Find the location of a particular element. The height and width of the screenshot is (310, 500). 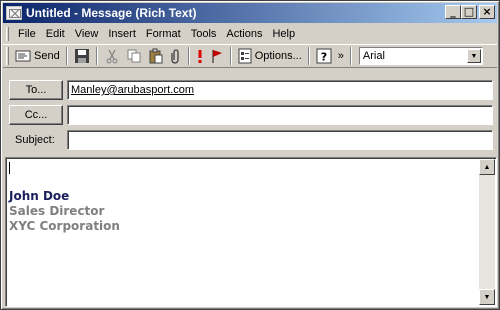

vertical-scrollbar: ▲ ▼ is located at coordinates (487, 232).